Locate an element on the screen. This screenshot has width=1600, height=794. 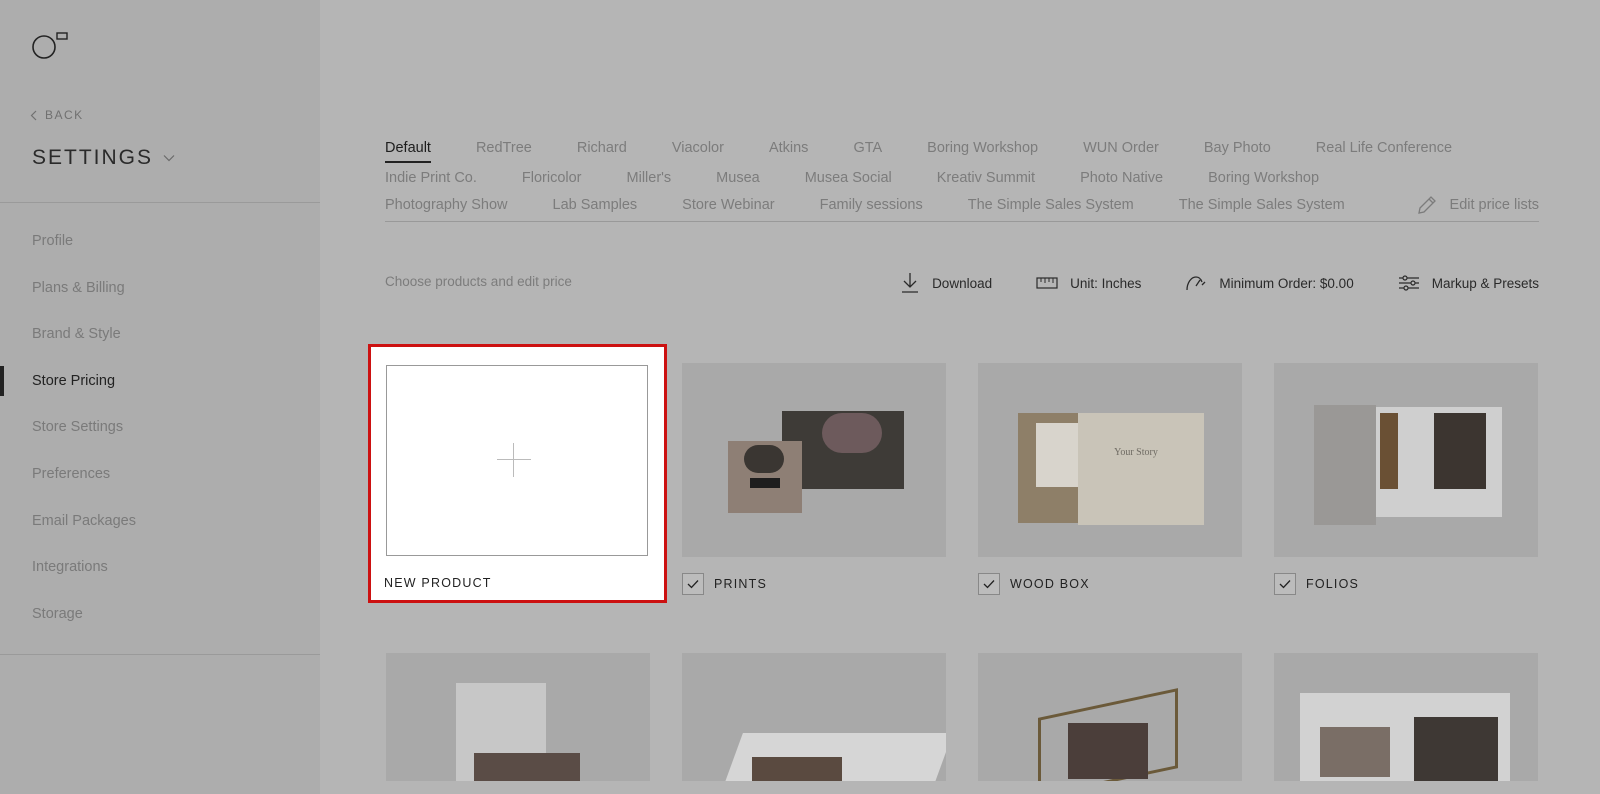
tab-photo-native: Photo Native is located at coordinates (1121, 178).